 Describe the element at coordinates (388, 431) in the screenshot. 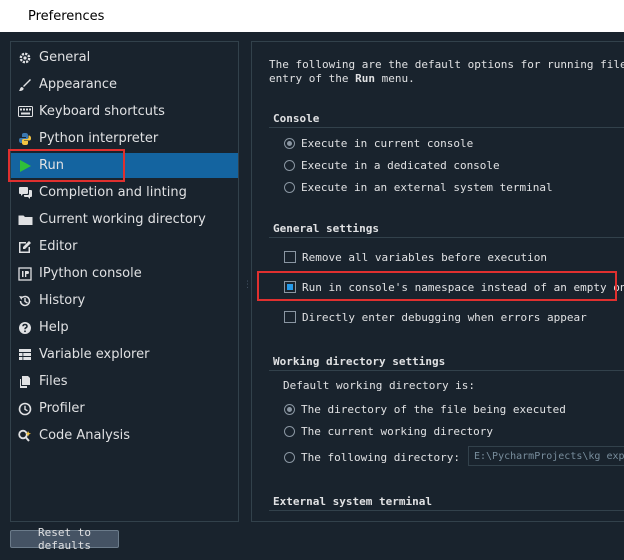

I see `radio-current-working-directory: The current working directory` at that location.